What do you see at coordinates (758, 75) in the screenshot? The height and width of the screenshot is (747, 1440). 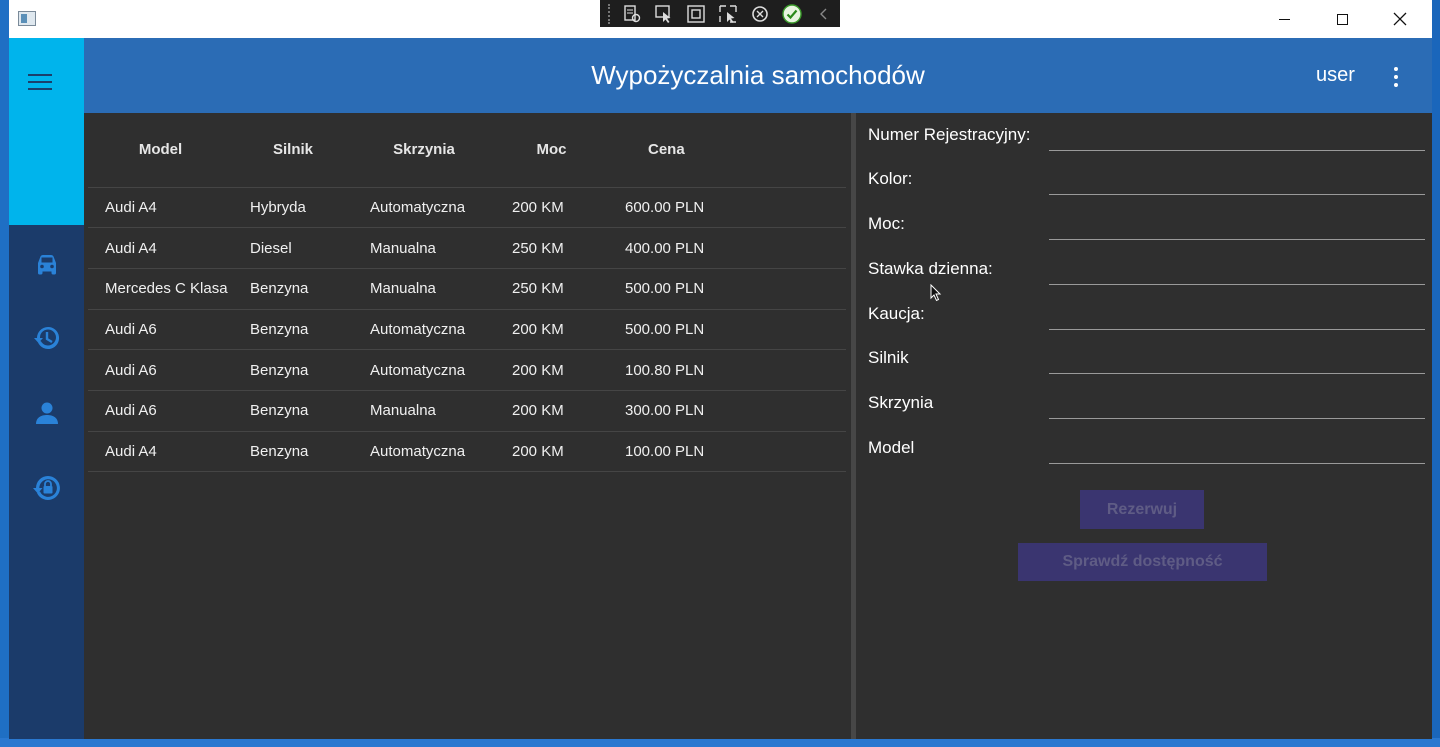 I see `page-title: Wypożyczalnia samochodów` at bounding box center [758, 75].